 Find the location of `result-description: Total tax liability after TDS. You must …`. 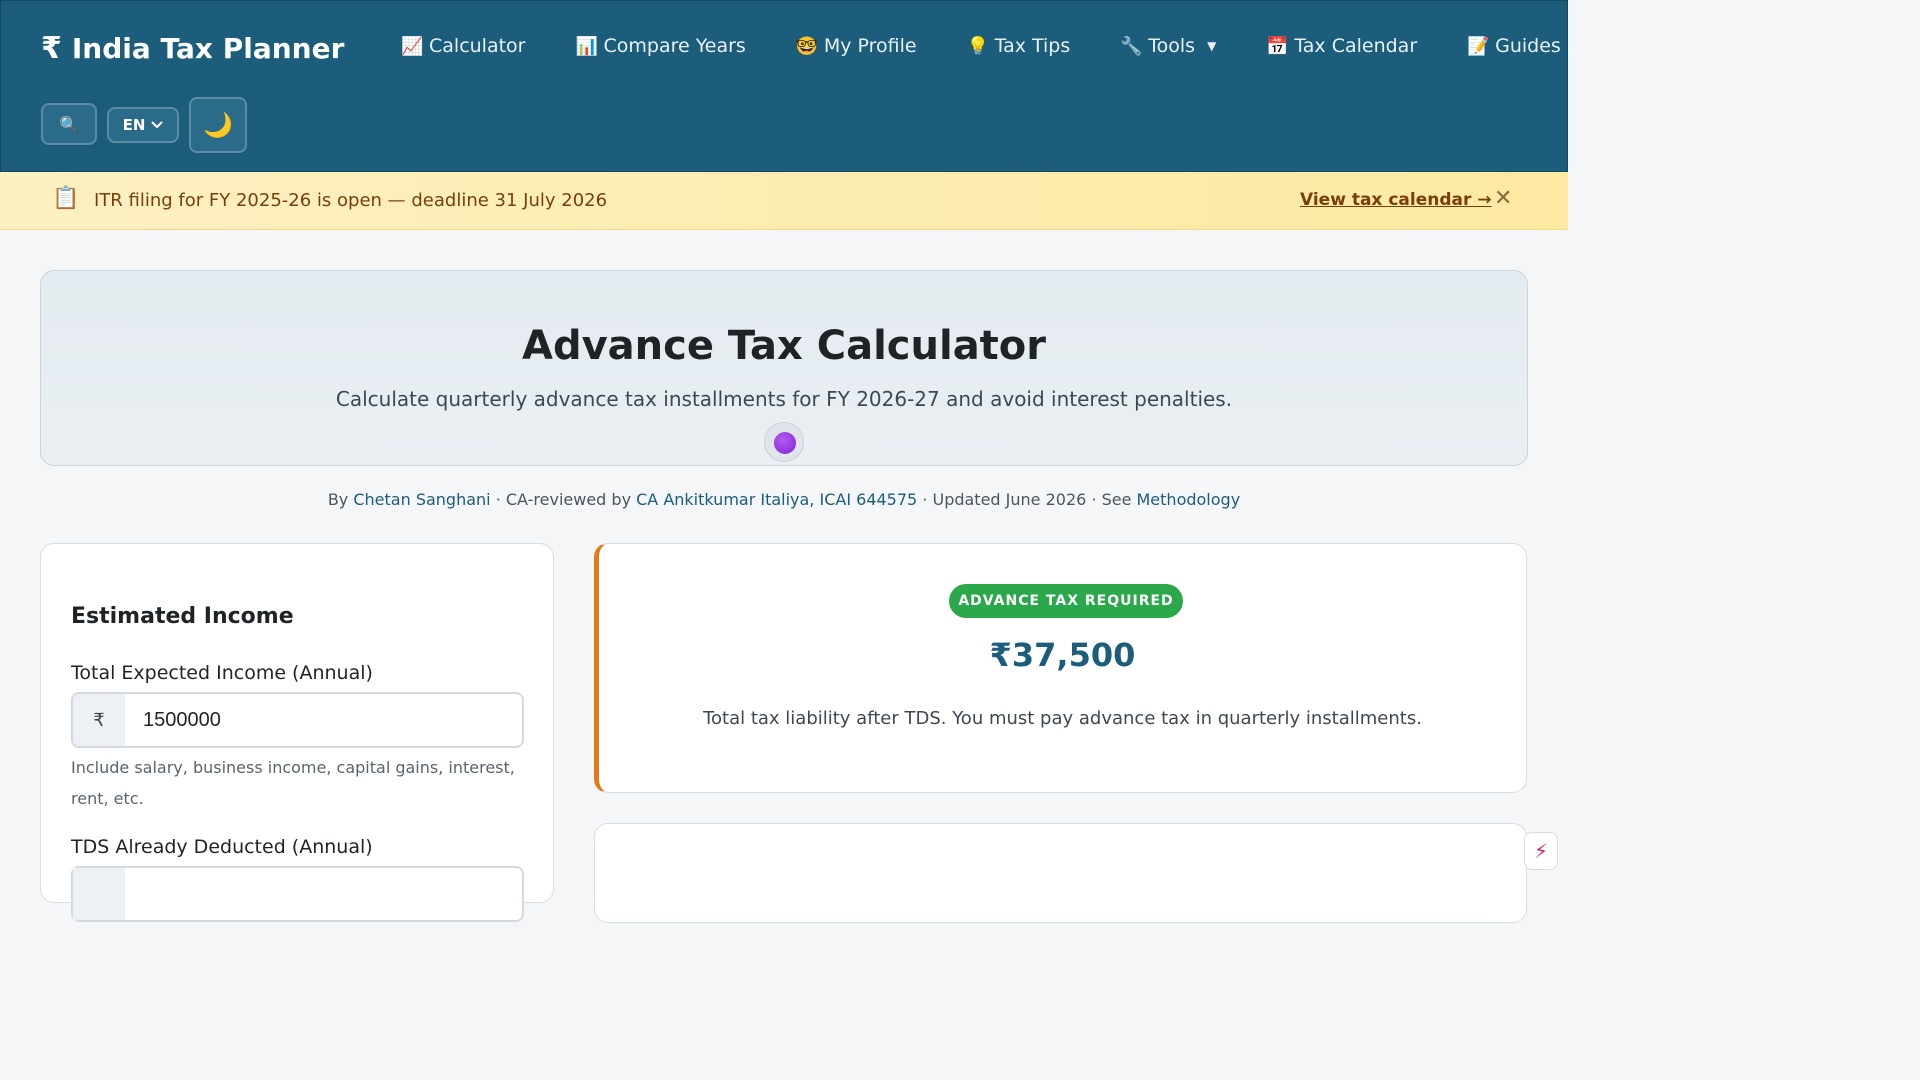

result-description: Total tax liability after TDS. You must … is located at coordinates (1062, 718).